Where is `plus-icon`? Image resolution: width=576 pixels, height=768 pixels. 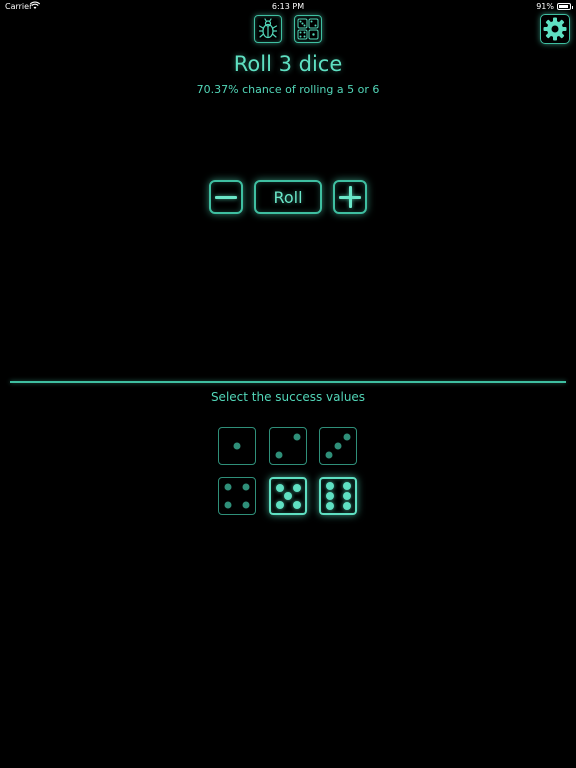
plus-icon is located at coordinates (350, 197).